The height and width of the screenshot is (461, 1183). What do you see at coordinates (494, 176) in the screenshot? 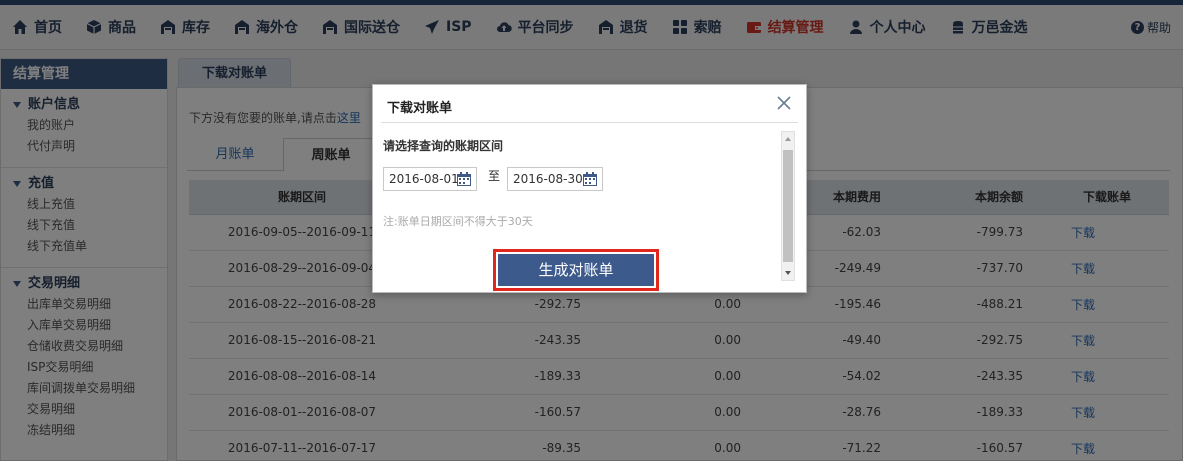
I see `to-label: 至` at bounding box center [494, 176].